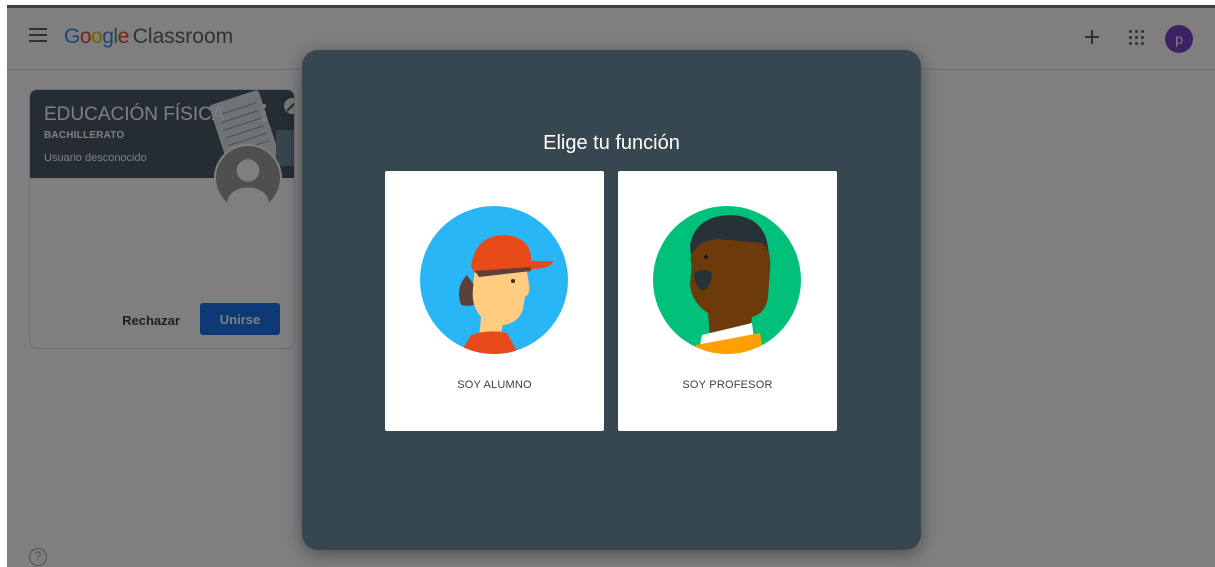 The height and width of the screenshot is (567, 1215). I want to click on dialog-title: Elige tu función, so click(611, 143).